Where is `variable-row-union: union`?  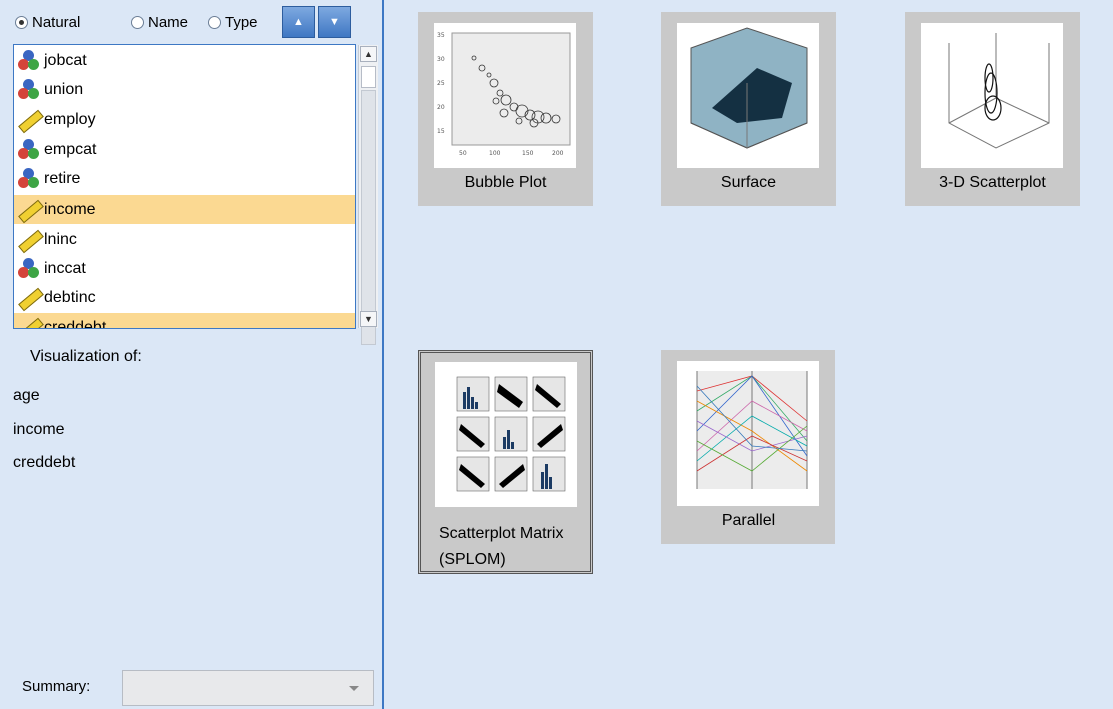
variable-row-union: union is located at coordinates (184, 89).